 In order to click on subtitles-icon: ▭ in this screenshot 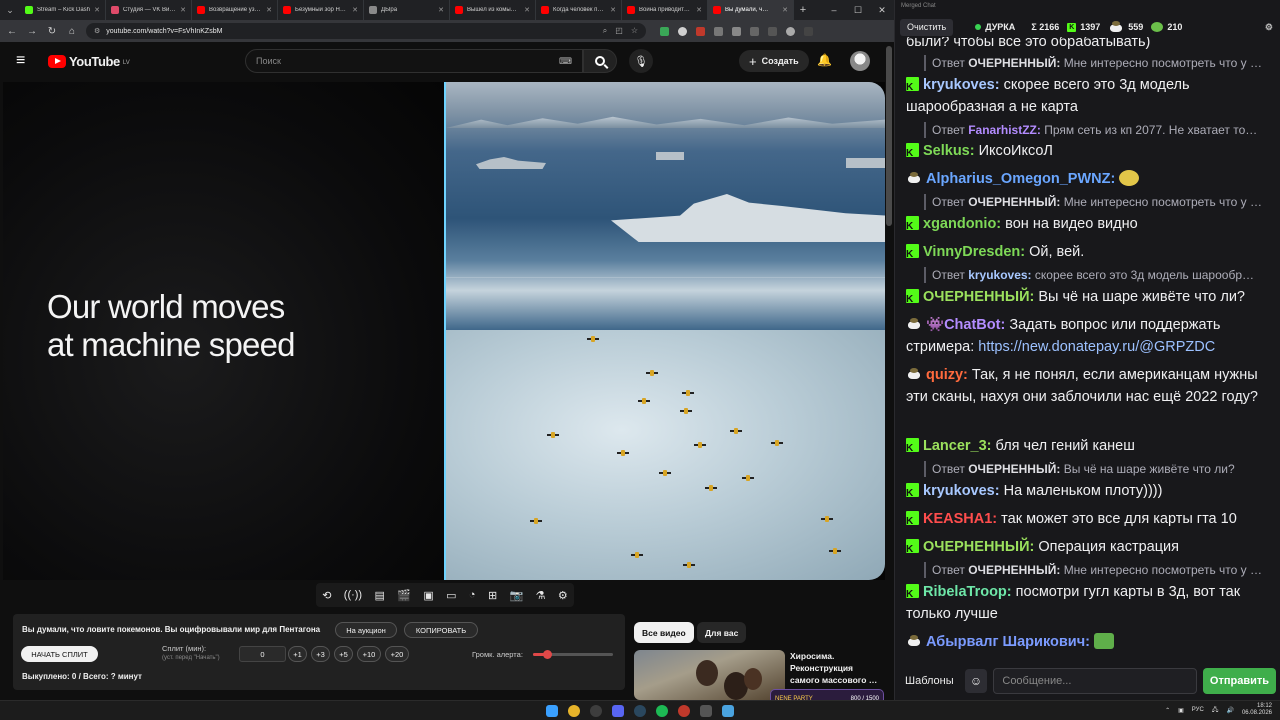, I will do `click(451, 595)`.